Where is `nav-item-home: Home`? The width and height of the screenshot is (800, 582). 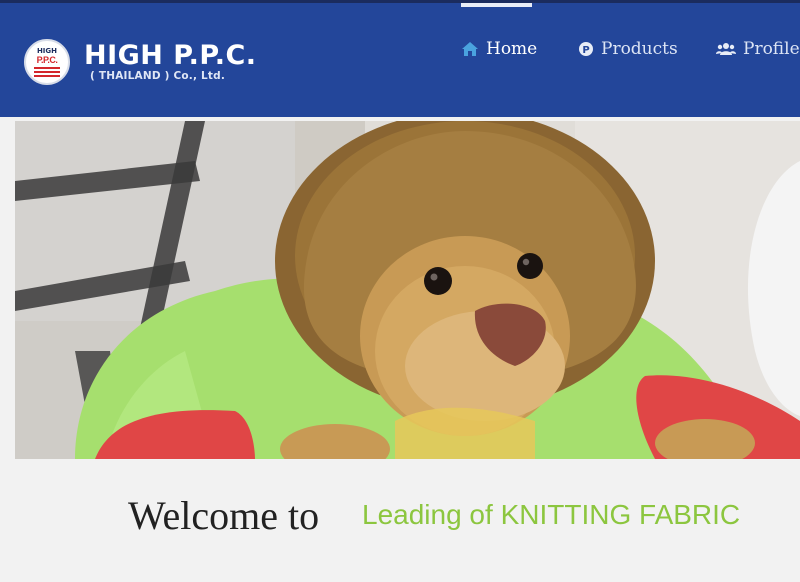 nav-item-home: Home is located at coordinates (499, 49).